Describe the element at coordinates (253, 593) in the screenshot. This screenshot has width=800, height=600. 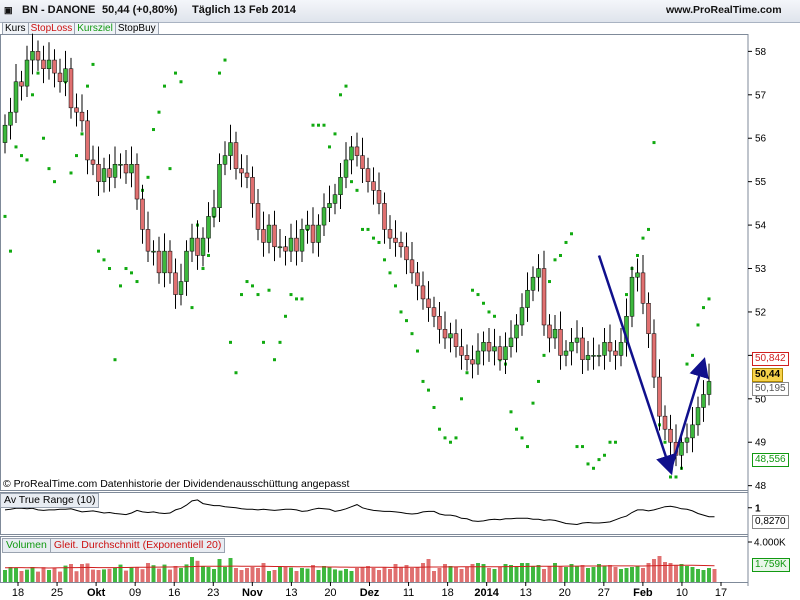
I see `time-tick-label: Nov` at that location.